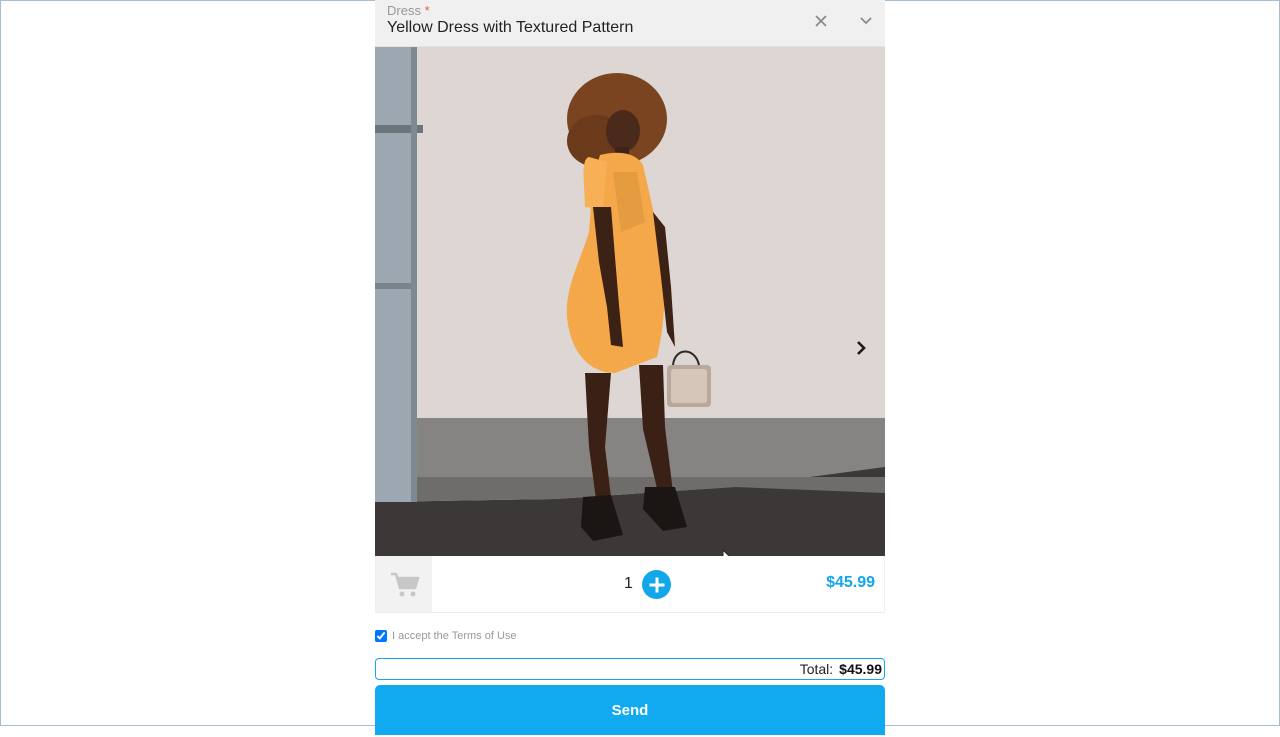 The height and width of the screenshot is (737, 1280). I want to click on product-select-label: Dress *, so click(408, 10).